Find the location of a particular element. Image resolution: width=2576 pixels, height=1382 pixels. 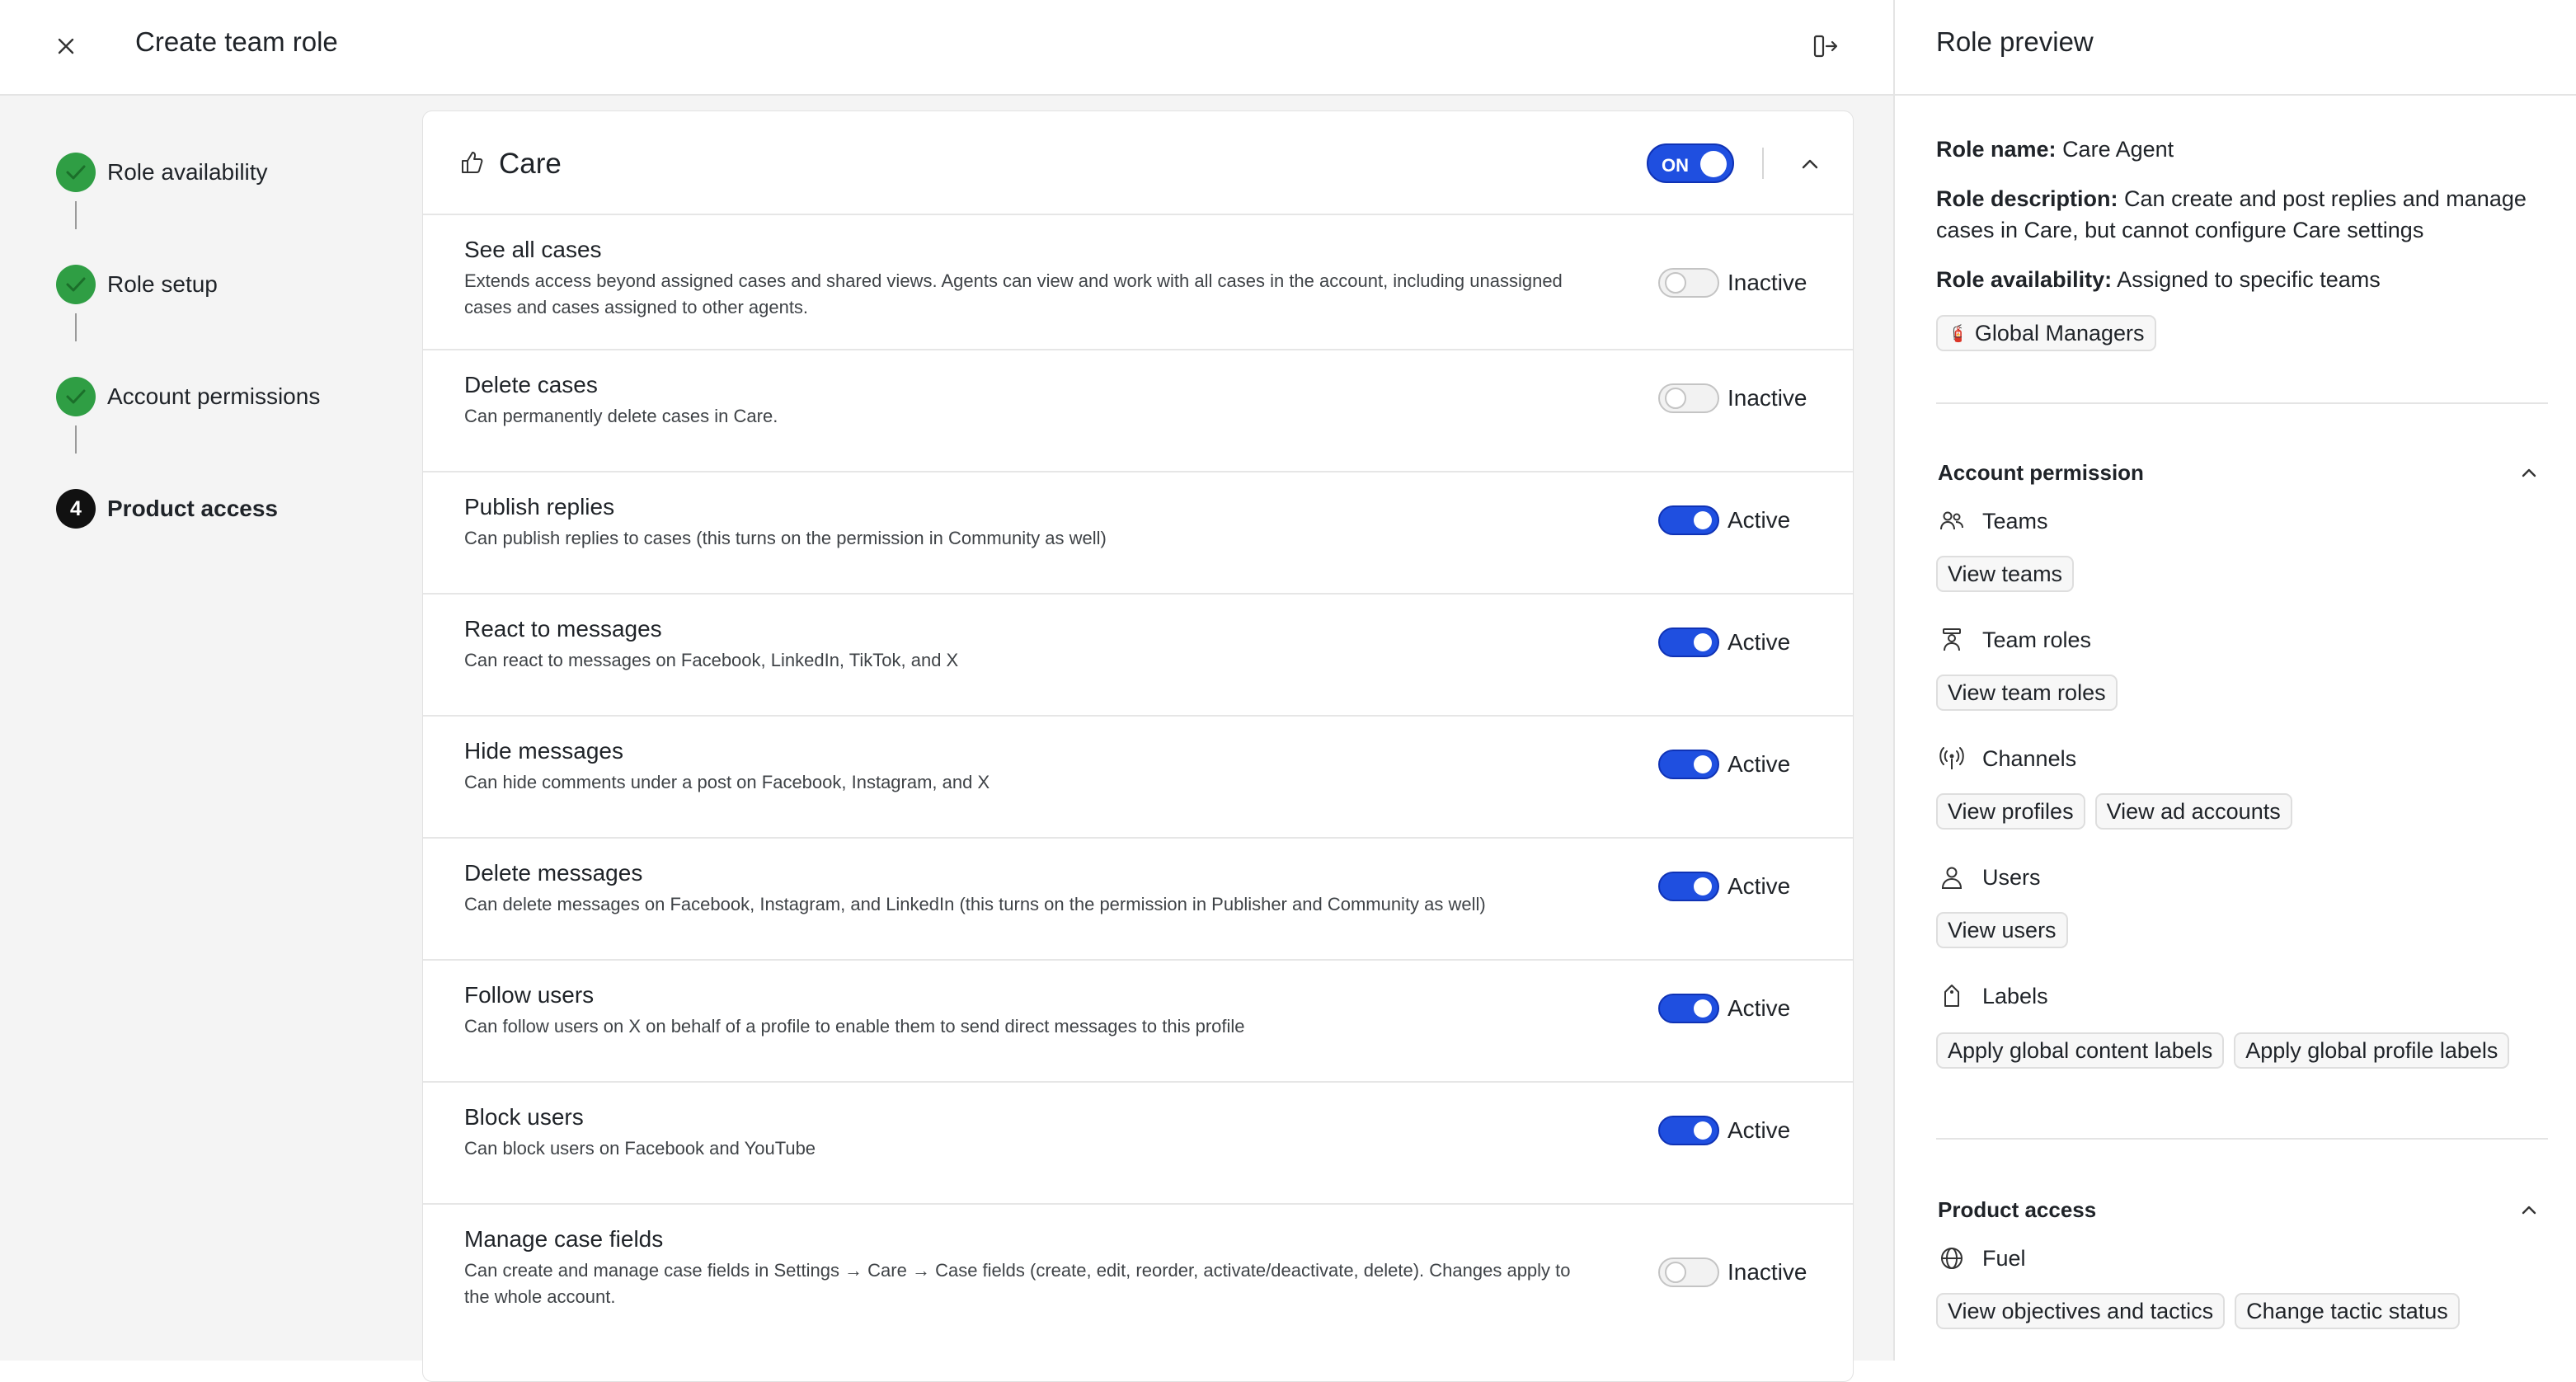

step-product-access: 4 Product access is located at coordinates (167, 508).